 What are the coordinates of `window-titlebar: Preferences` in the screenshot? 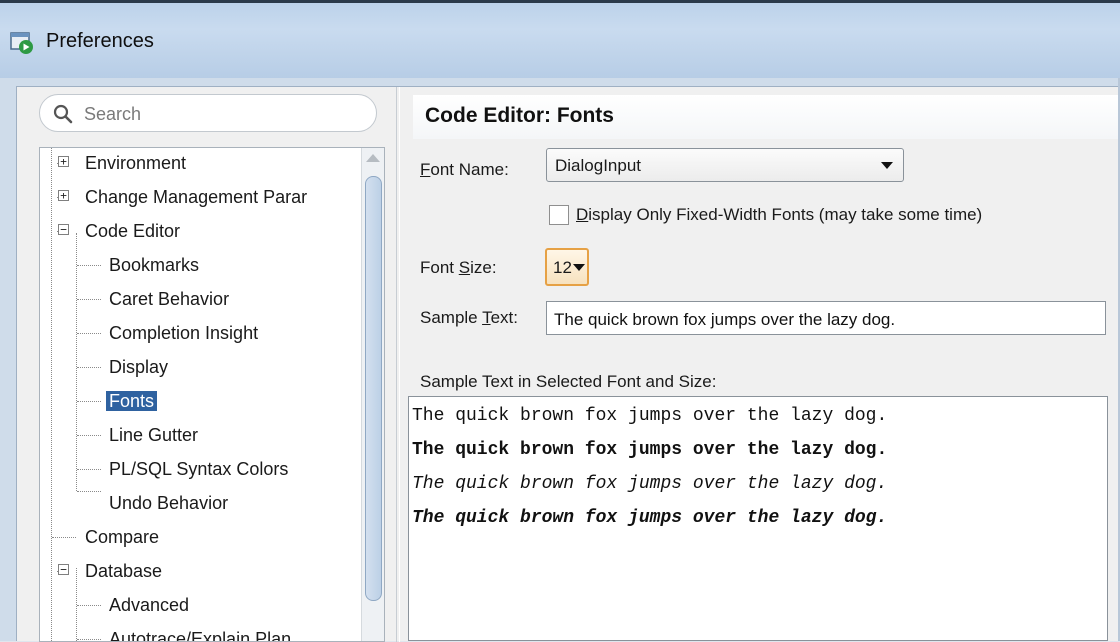 It's located at (560, 39).